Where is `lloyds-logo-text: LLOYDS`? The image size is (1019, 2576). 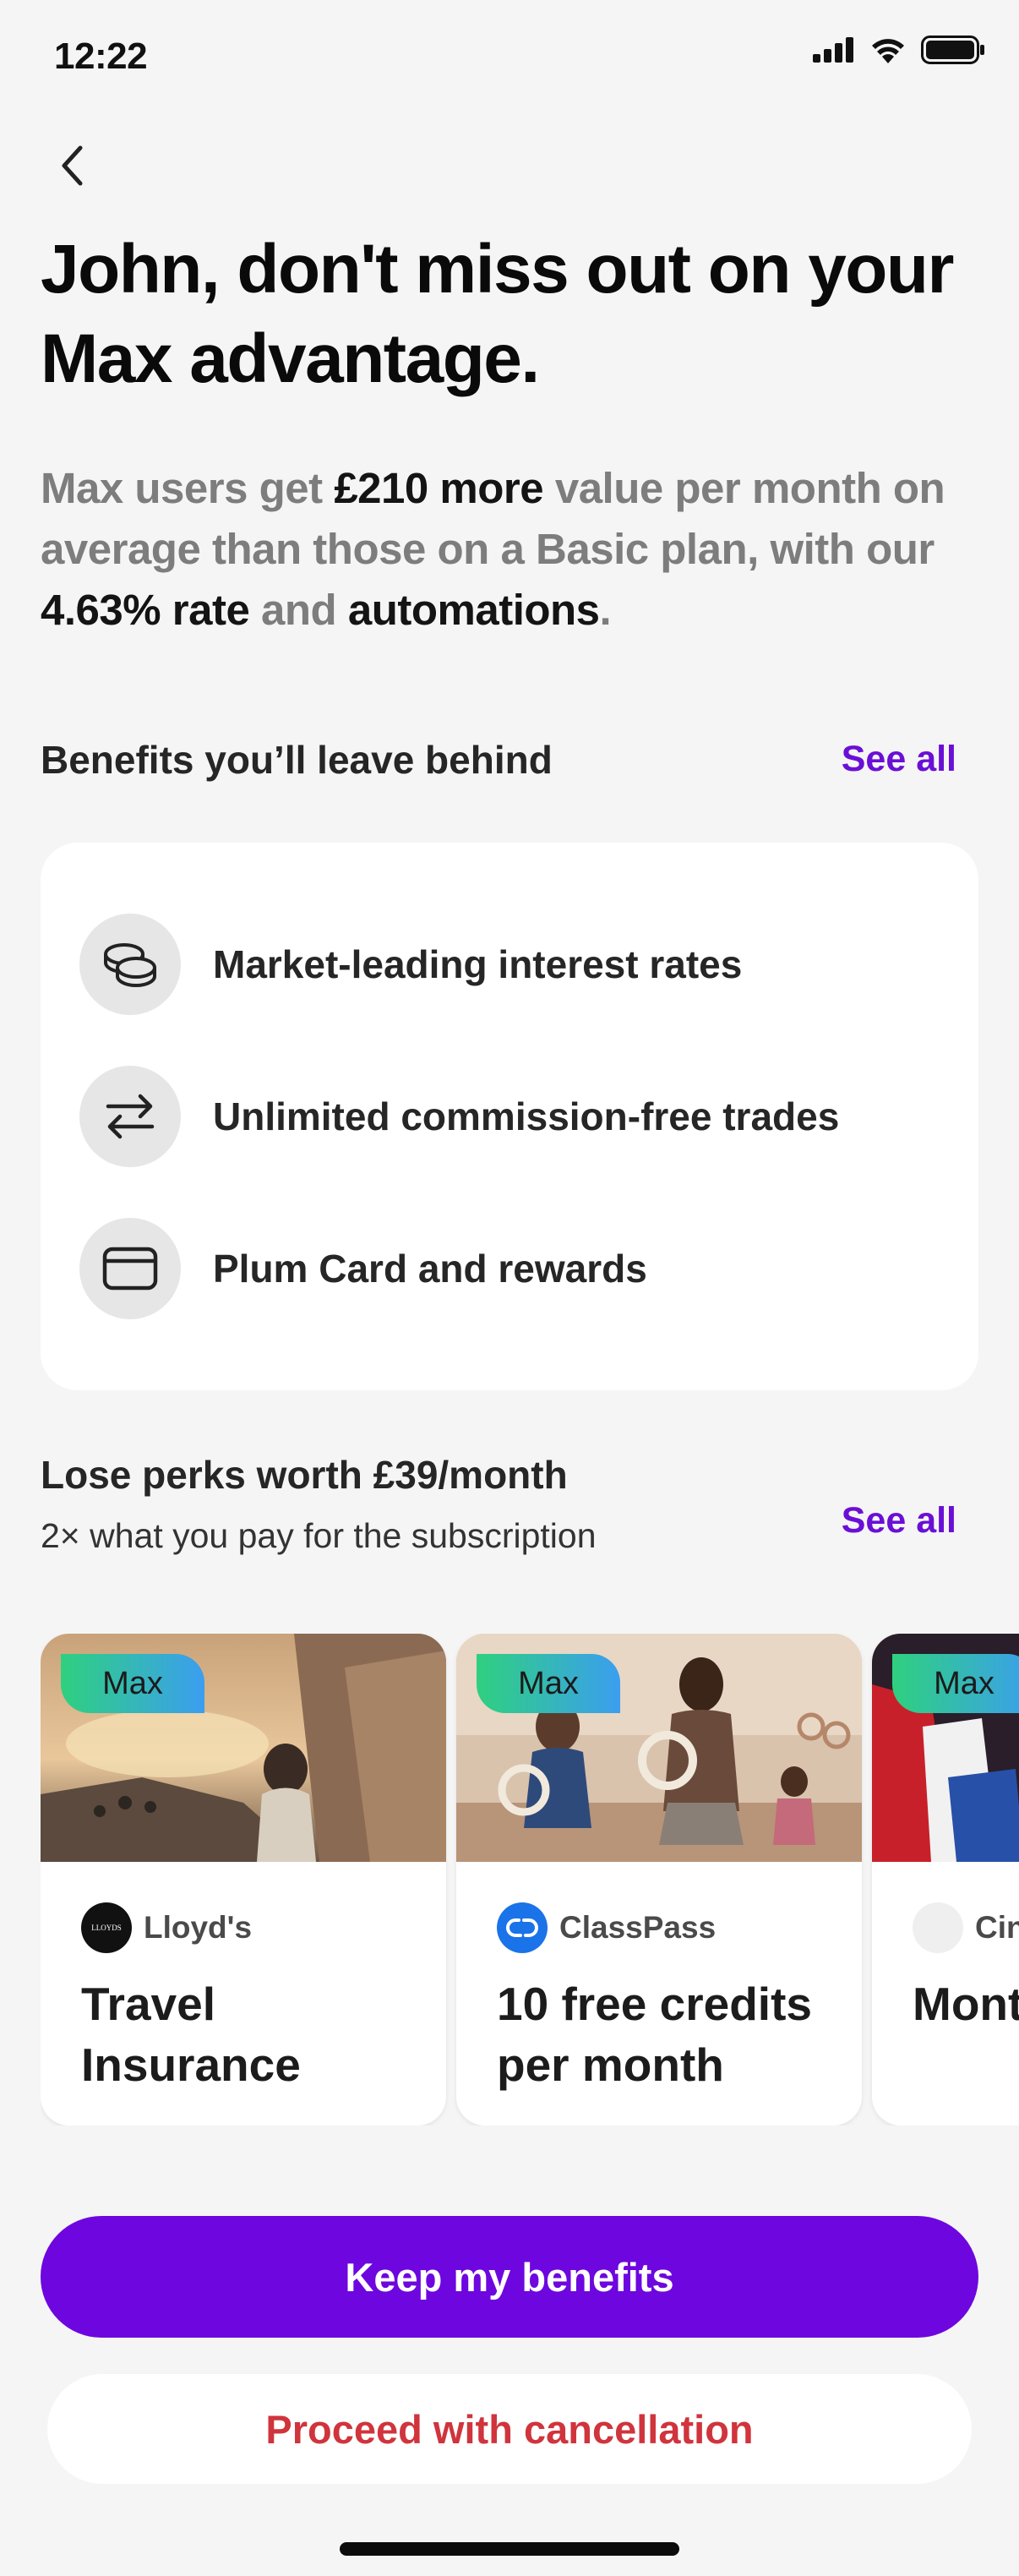 lloyds-logo-text: LLOYDS is located at coordinates (106, 1928).